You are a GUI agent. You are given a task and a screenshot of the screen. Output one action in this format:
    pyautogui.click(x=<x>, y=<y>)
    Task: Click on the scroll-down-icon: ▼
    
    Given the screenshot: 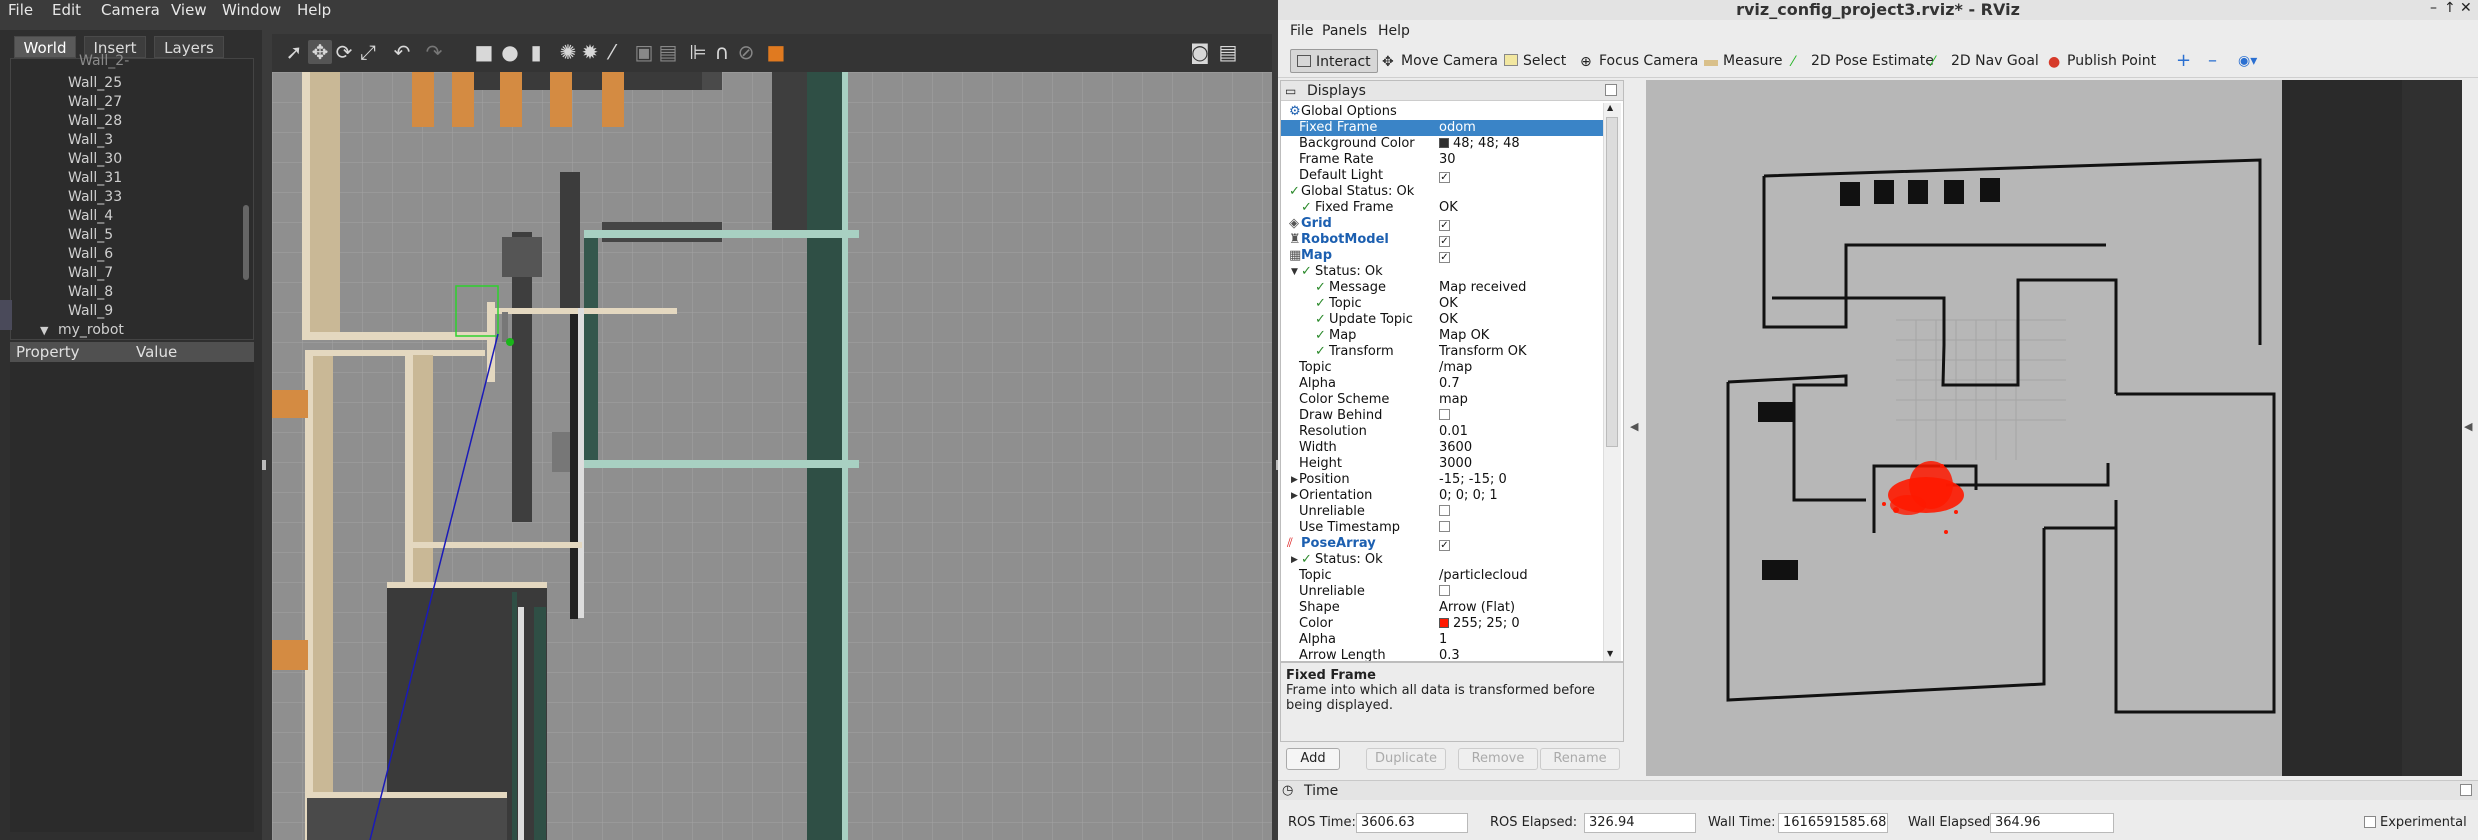 What is the action you would take?
    pyautogui.click(x=1610, y=653)
    